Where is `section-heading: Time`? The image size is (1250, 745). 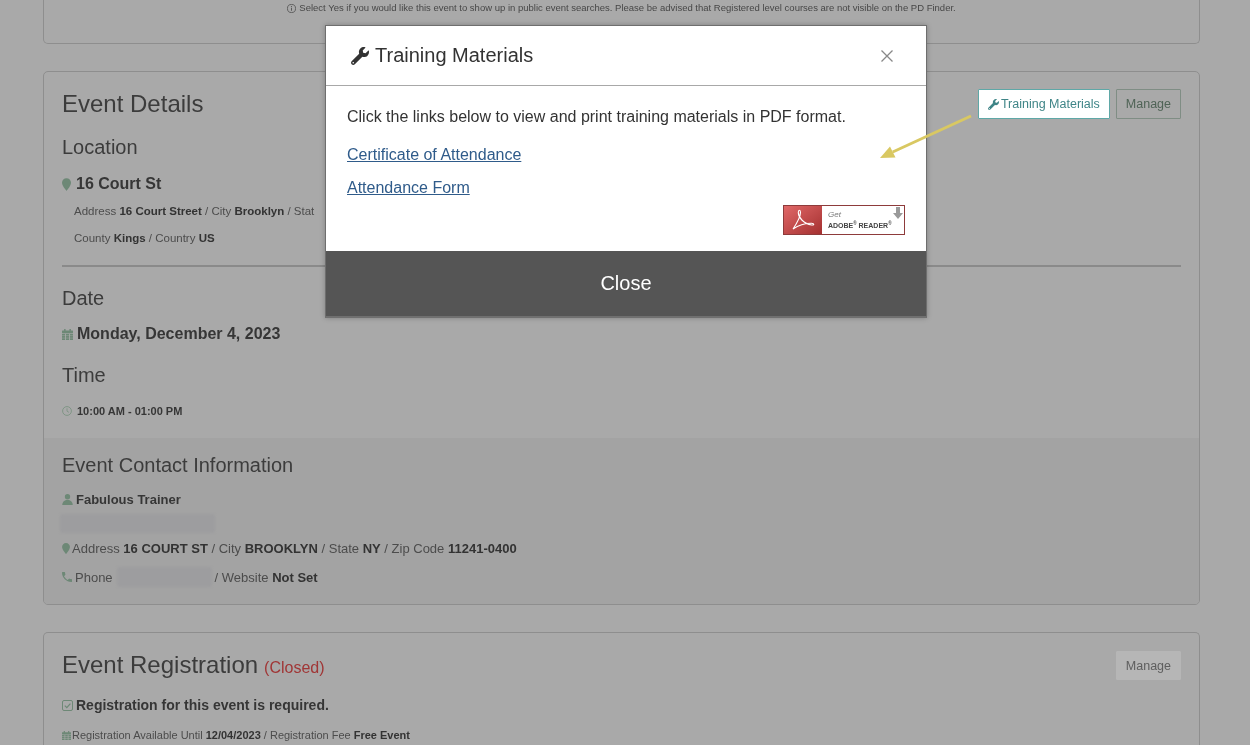
section-heading: Time is located at coordinates (84, 375).